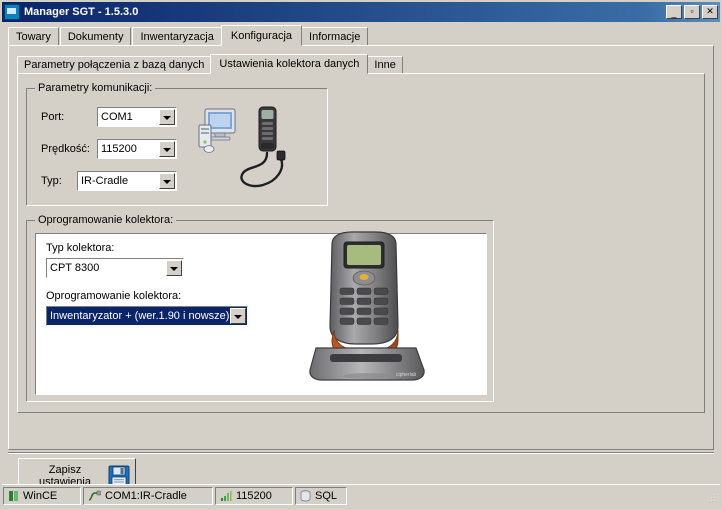 The height and width of the screenshot is (509, 722). What do you see at coordinates (140, 316) in the screenshot?
I see `collector-software-value: Inwentaryzator + (wer.1.90 i nowsze)` at bounding box center [140, 316].